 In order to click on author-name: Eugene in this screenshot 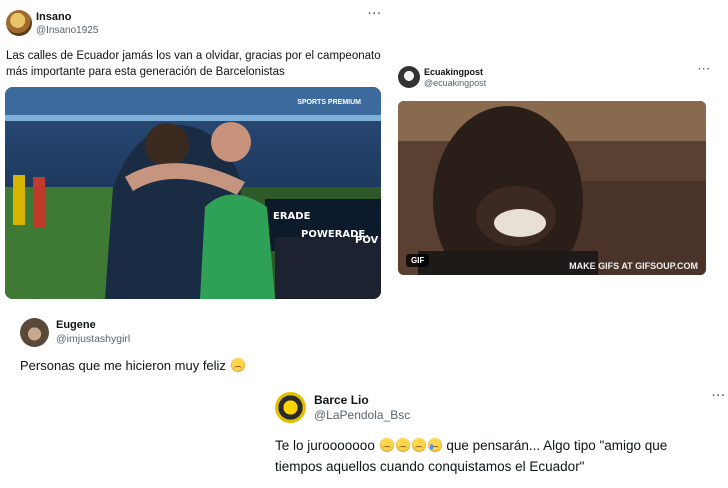, I will do `click(76, 325)`.